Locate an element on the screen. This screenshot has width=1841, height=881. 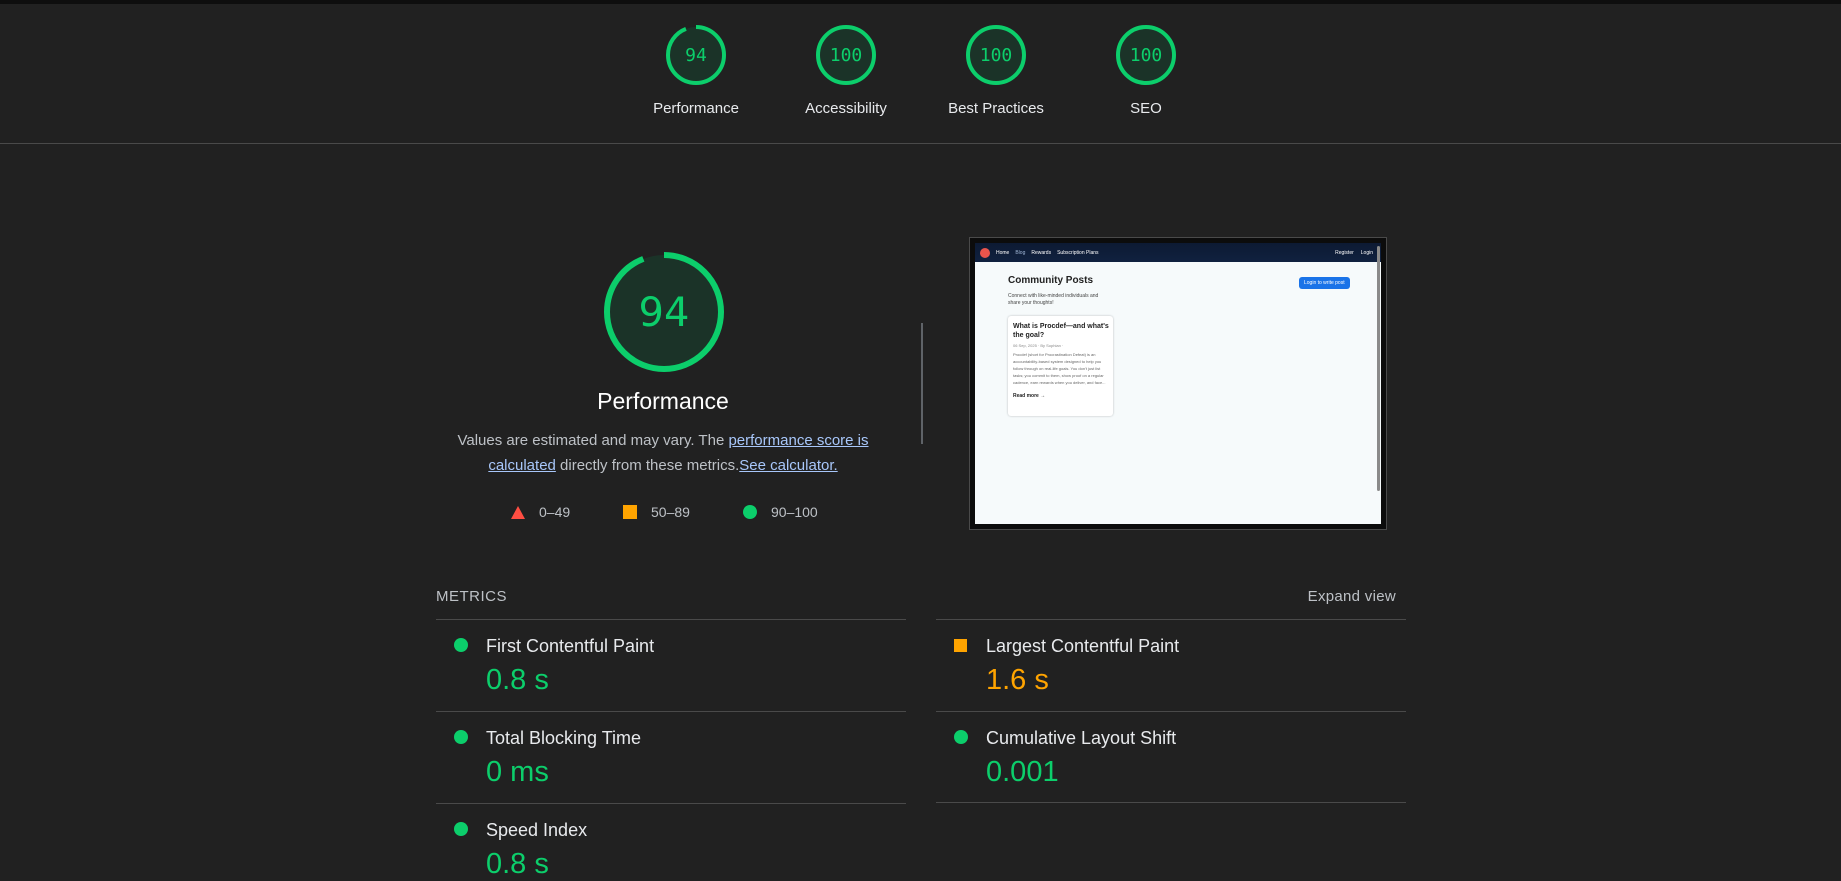
metric-name: Largest Contentful Paint is located at coordinates (1083, 646).